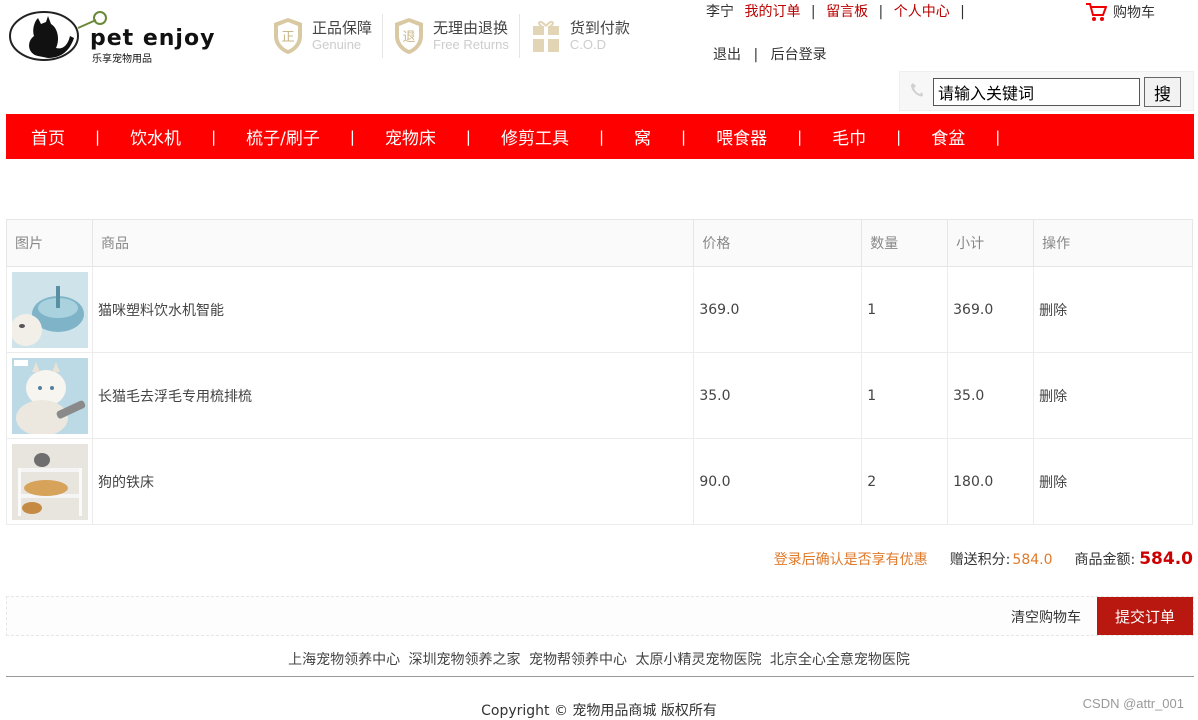 This screenshot has height=720, width=1198. I want to click on promo-notice: 登录后确认是否享有优惠, so click(850, 560).